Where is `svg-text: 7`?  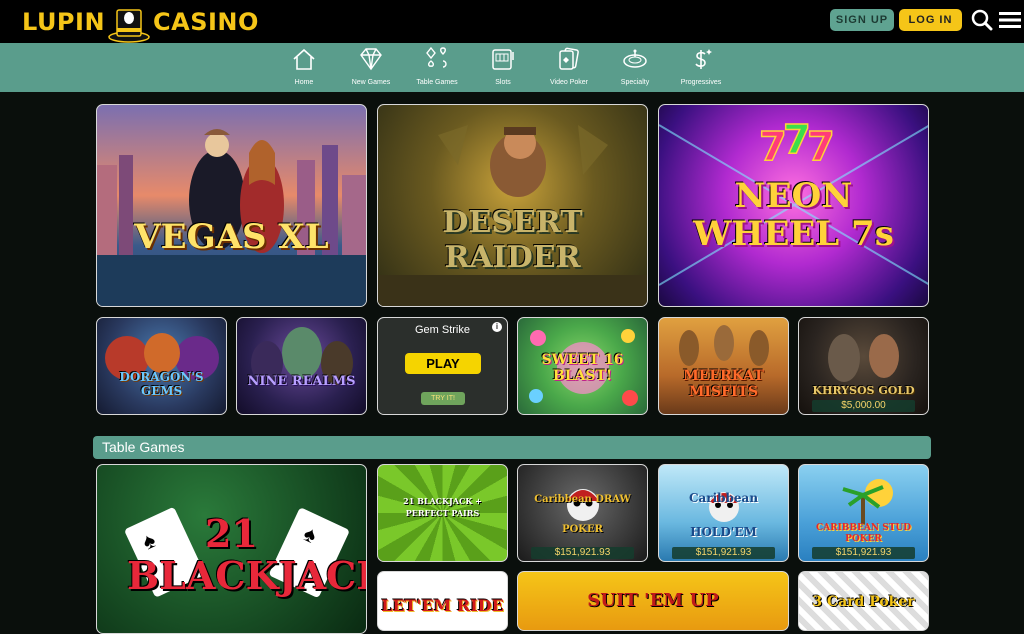
svg-text: 7 is located at coordinates (821, 147).